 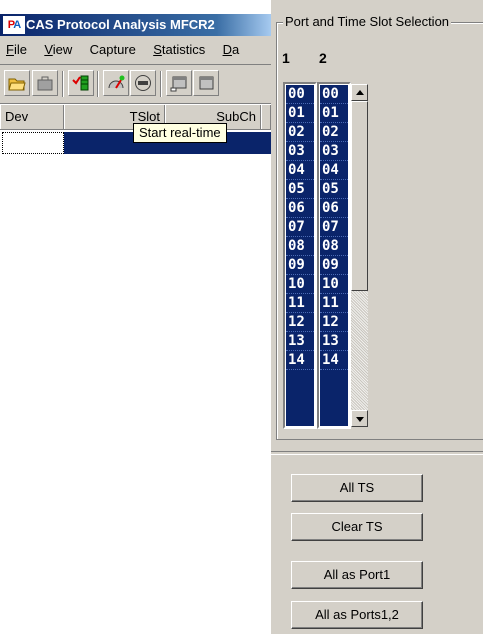 What do you see at coordinates (357, 488) in the screenshot?
I see `all-ts-button: All TS` at bounding box center [357, 488].